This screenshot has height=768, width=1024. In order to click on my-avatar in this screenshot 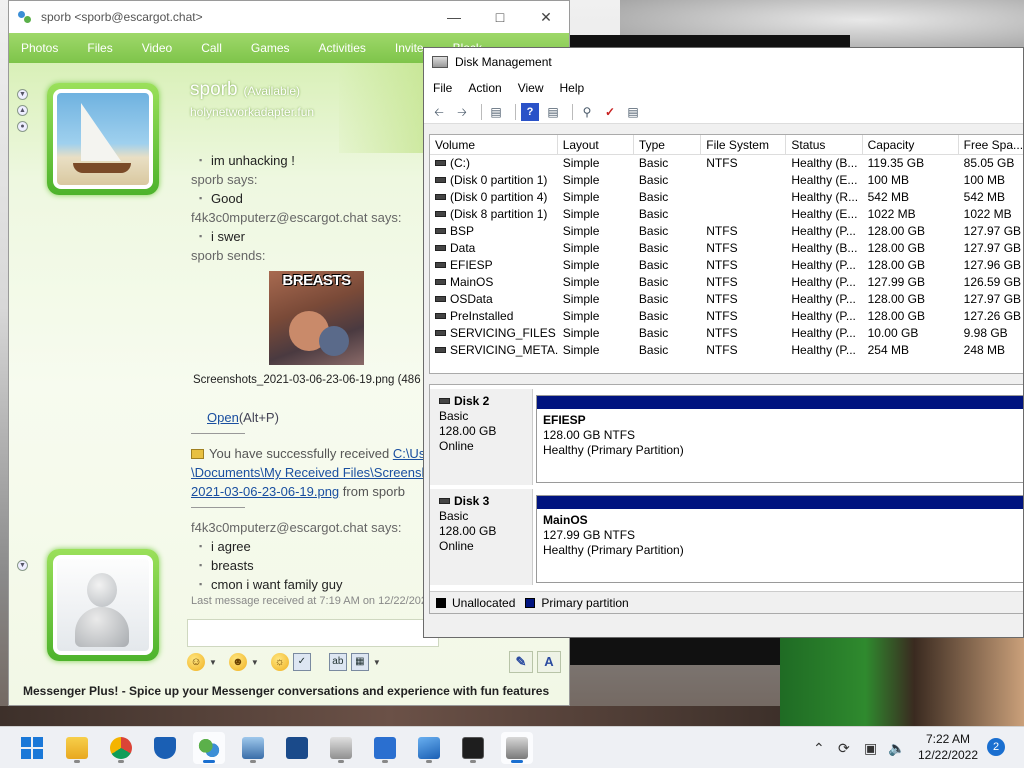, I will do `click(103, 605)`.